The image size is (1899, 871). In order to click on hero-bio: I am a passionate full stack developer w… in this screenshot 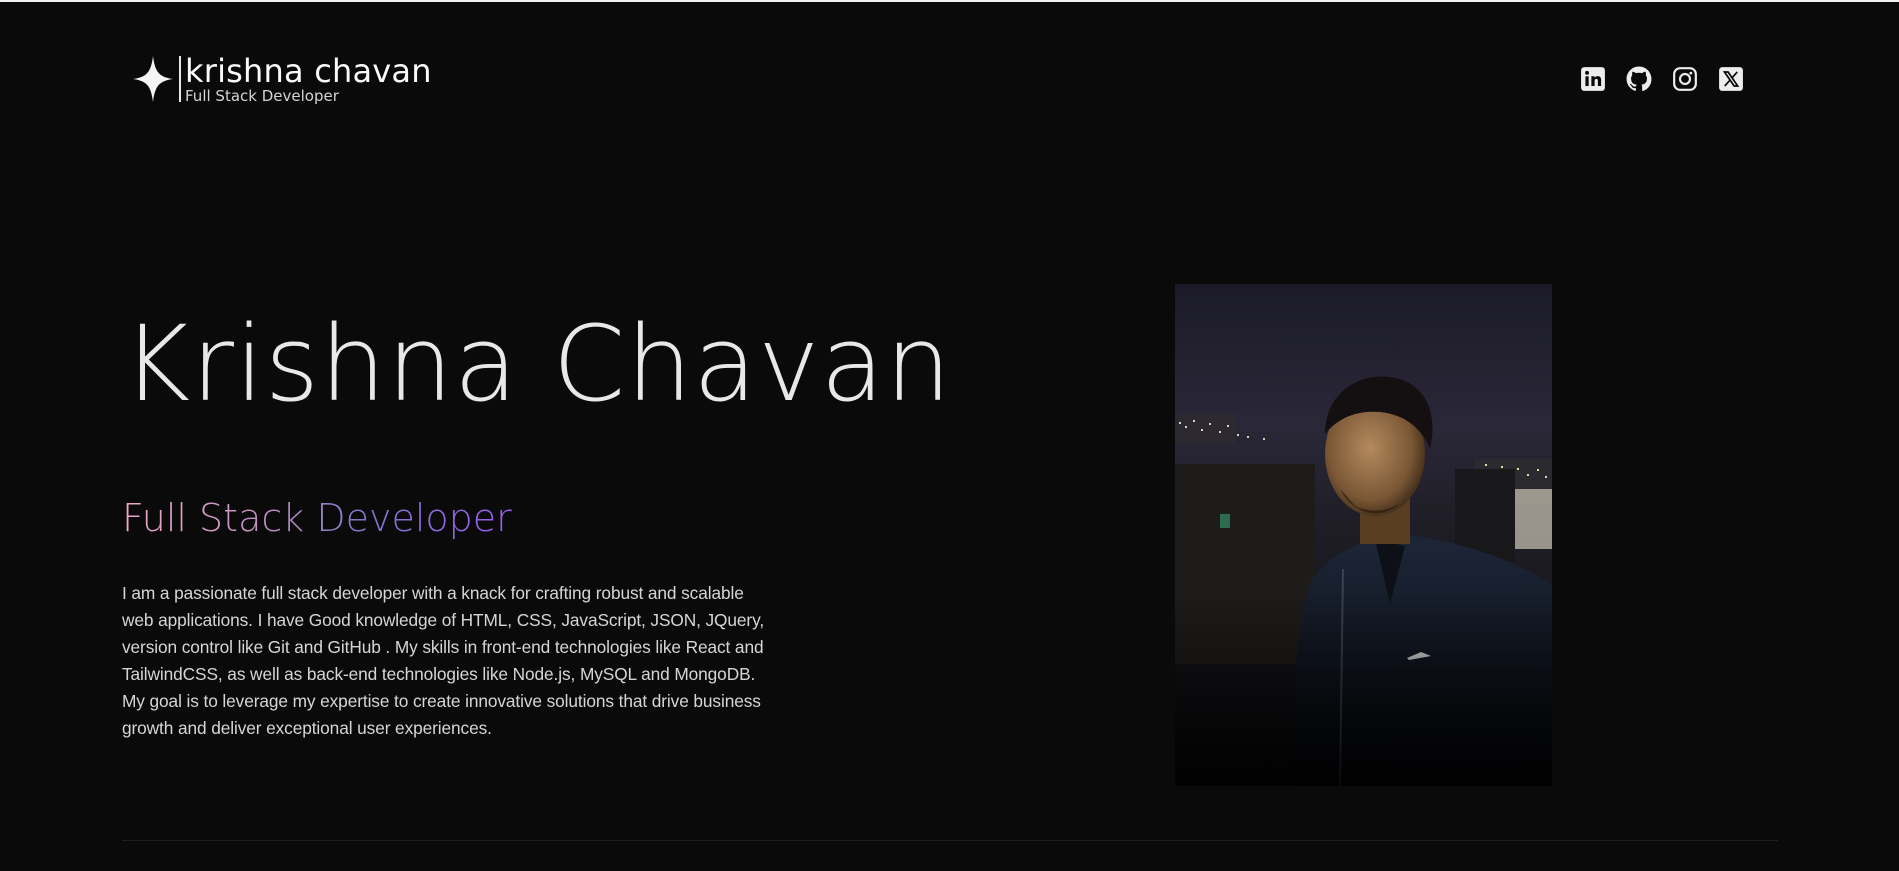, I will do `click(443, 660)`.